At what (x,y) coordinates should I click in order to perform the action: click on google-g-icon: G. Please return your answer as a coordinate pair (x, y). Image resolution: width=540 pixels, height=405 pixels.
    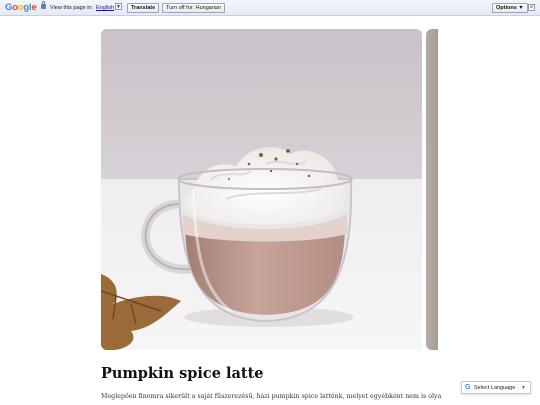
    Looking at the image, I should click on (468, 387).